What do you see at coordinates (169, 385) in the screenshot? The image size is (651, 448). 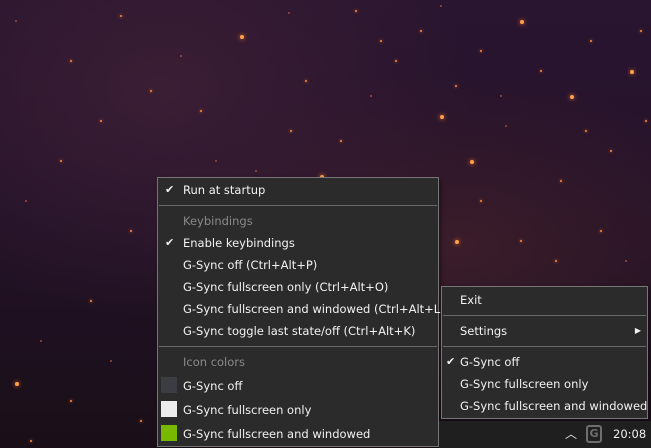 I see `color-swatch-off` at bounding box center [169, 385].